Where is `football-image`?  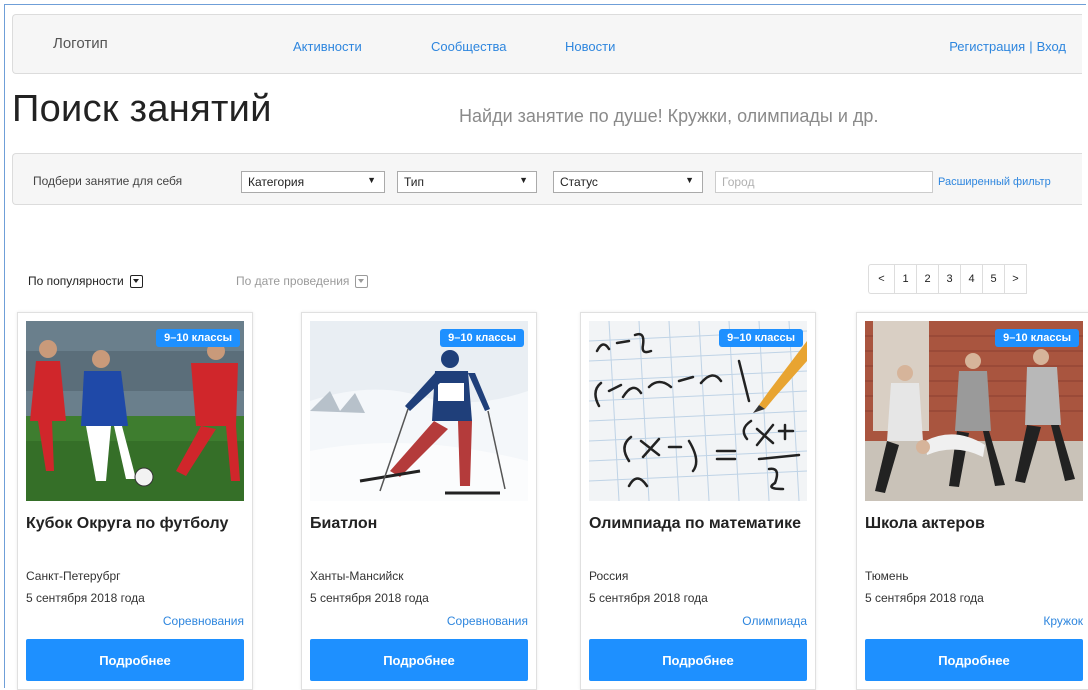
football-image is located at coordinates (135, 411).